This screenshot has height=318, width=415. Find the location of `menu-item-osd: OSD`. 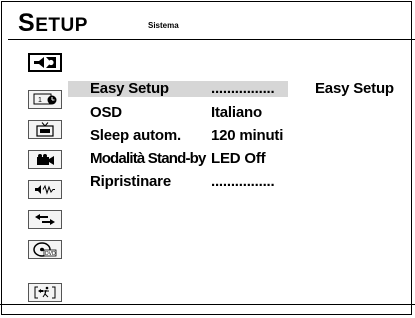

menu-item-osd: OSD is located at coordinates (106, 113).